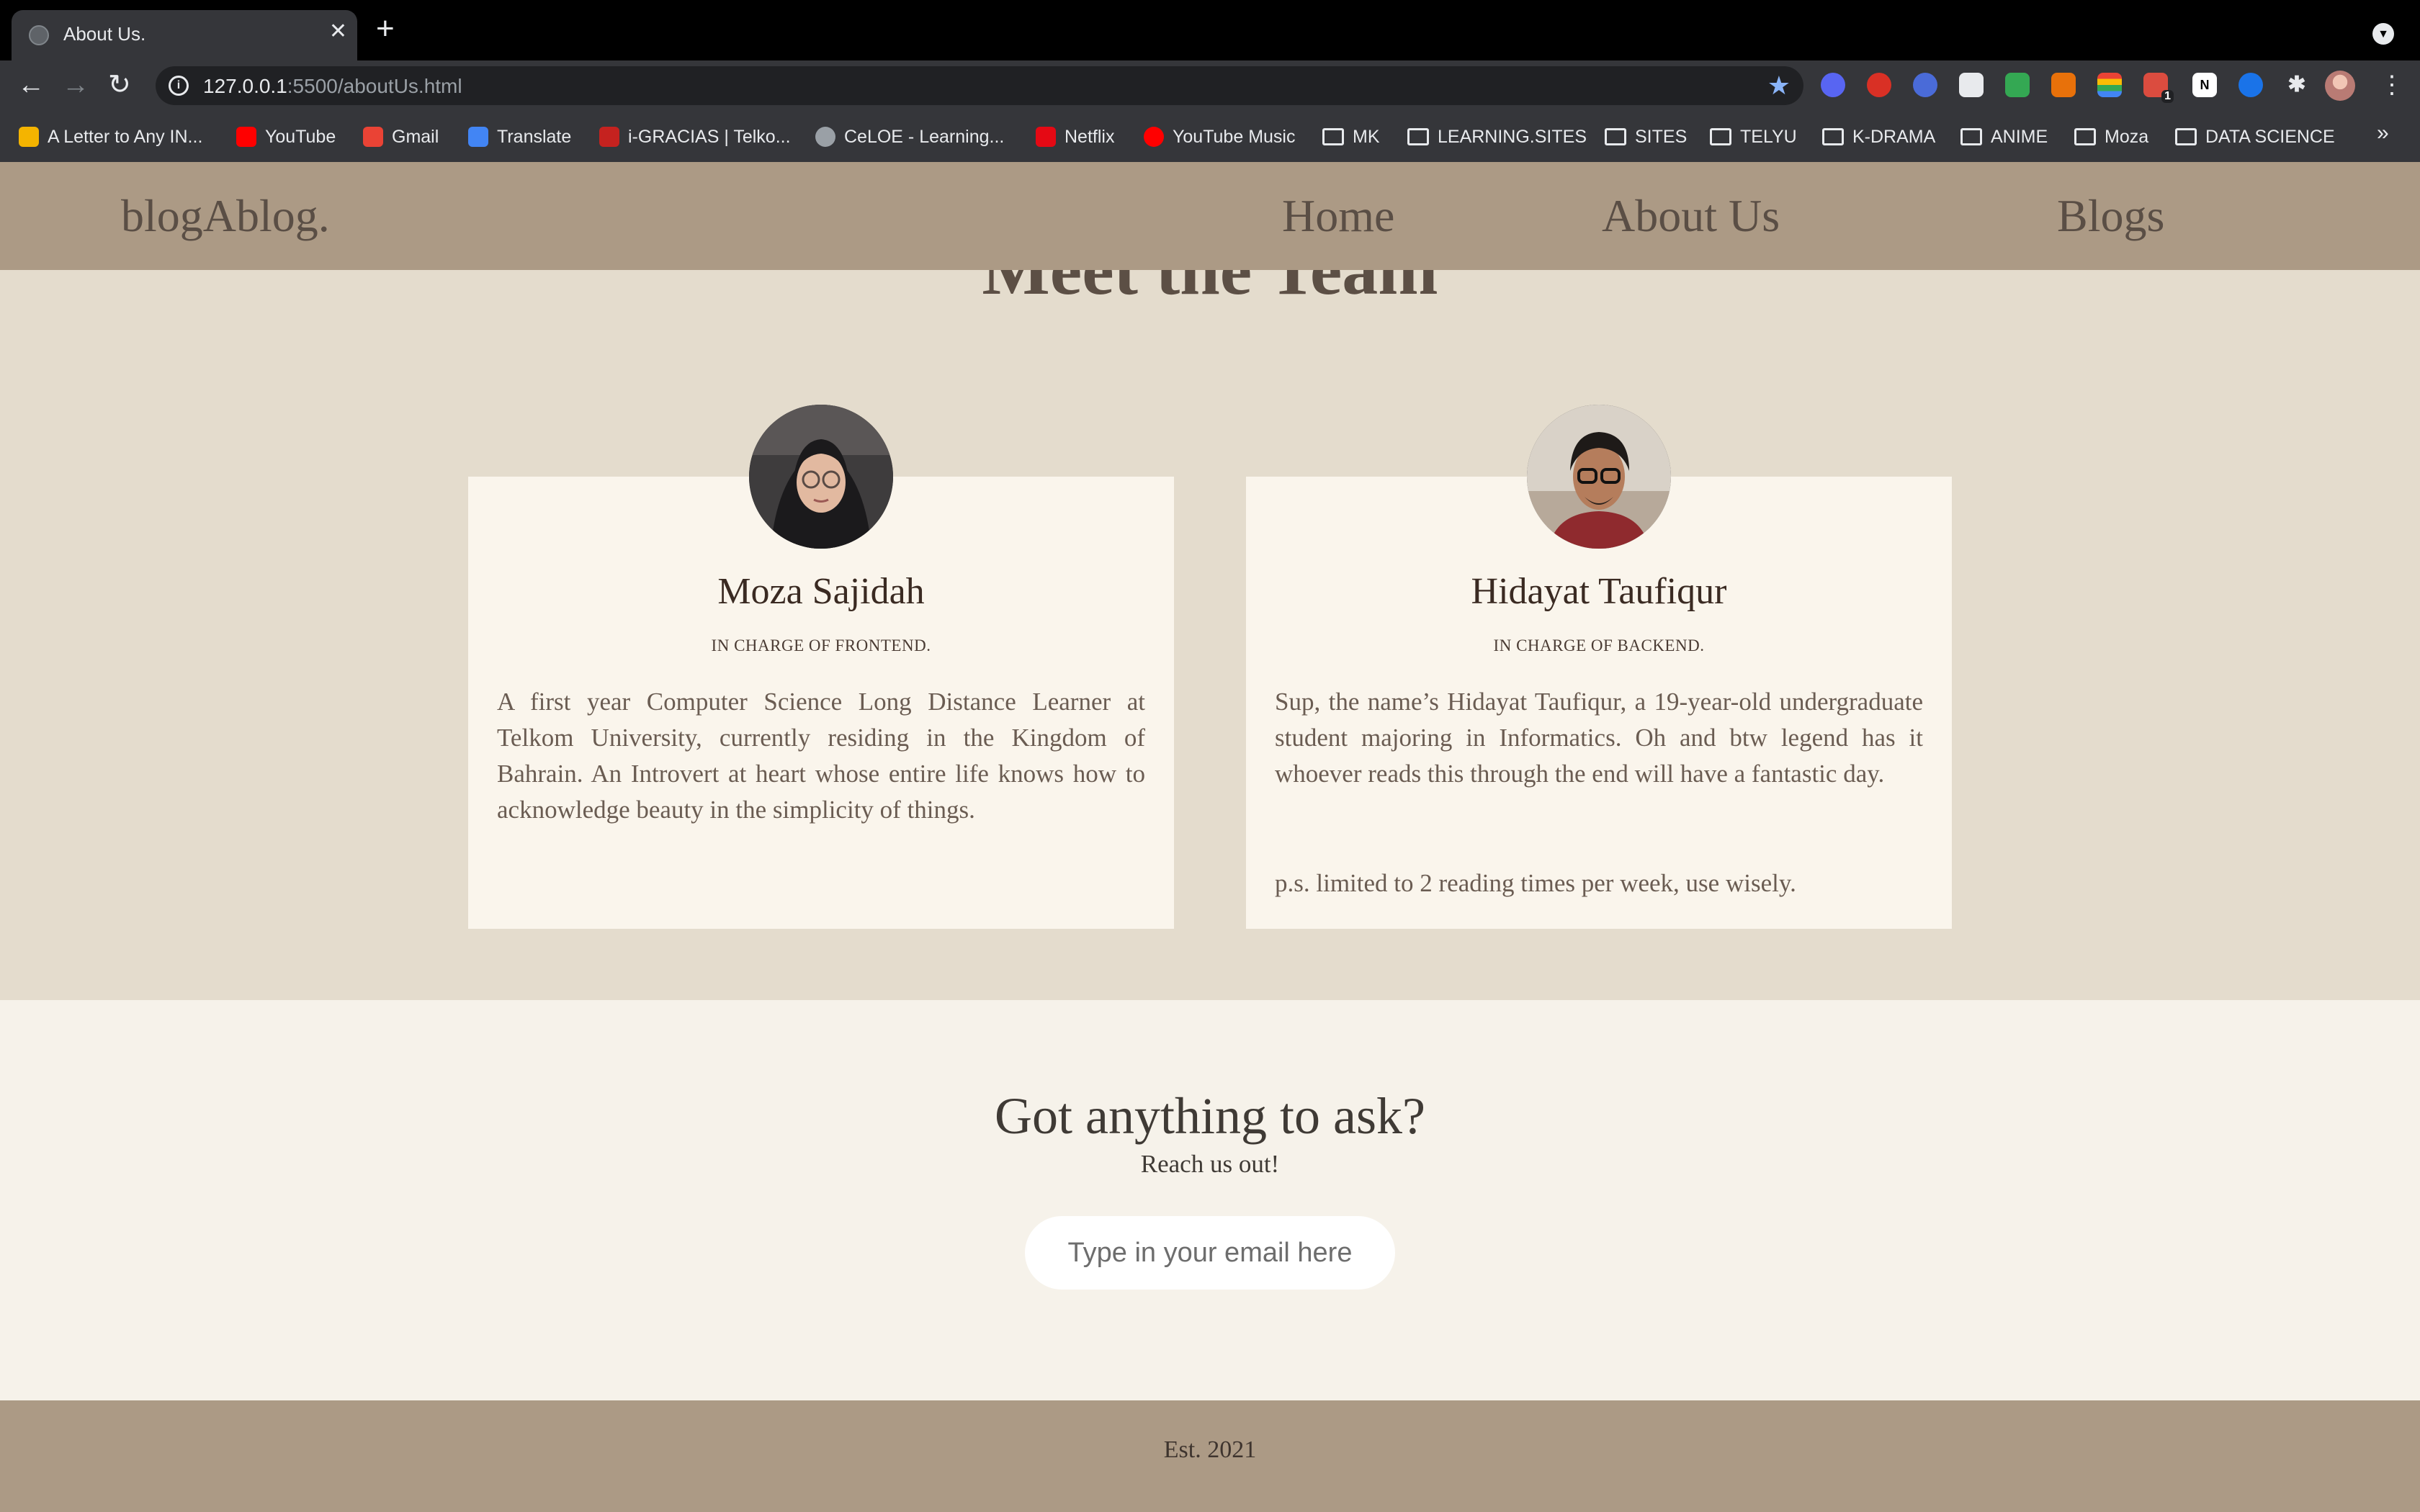 The image size is (2420, 1512). Describe the element at coordinates (1338, 216) in the screenshot. I see `nav-home: Home` at that location.